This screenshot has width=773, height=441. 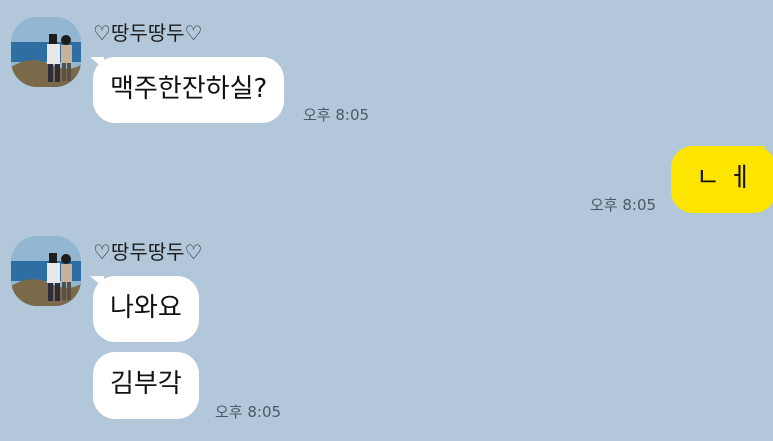 I want to click on message-bubble: 나와요, so click(x=146, y=309).